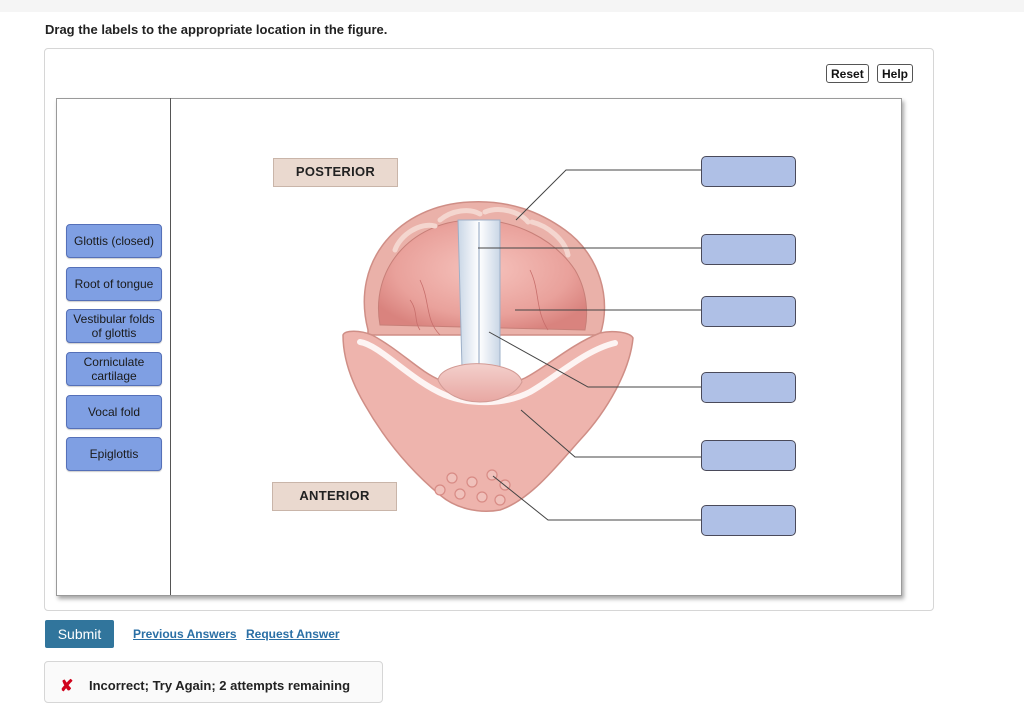 The height and width of the screenshot is (703, 1024). I want to click on request-answer-link: Request Answer, so click(293, 634).